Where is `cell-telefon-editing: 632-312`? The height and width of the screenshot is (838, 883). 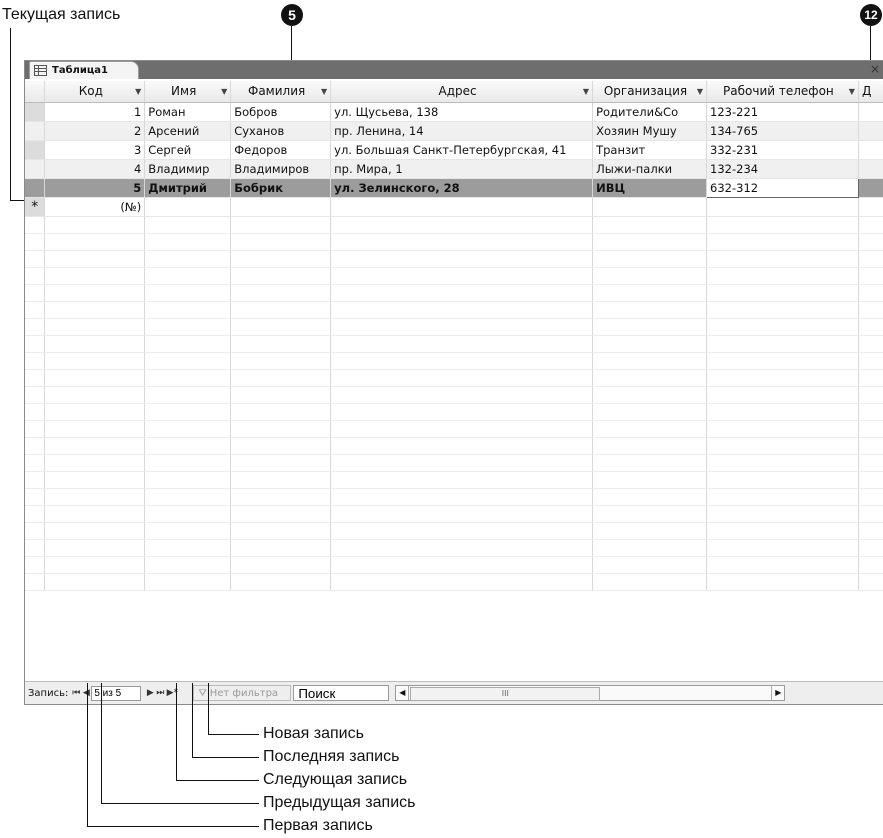
cell-telefon-editing: 632-312 is located at coordinates (782, 187).